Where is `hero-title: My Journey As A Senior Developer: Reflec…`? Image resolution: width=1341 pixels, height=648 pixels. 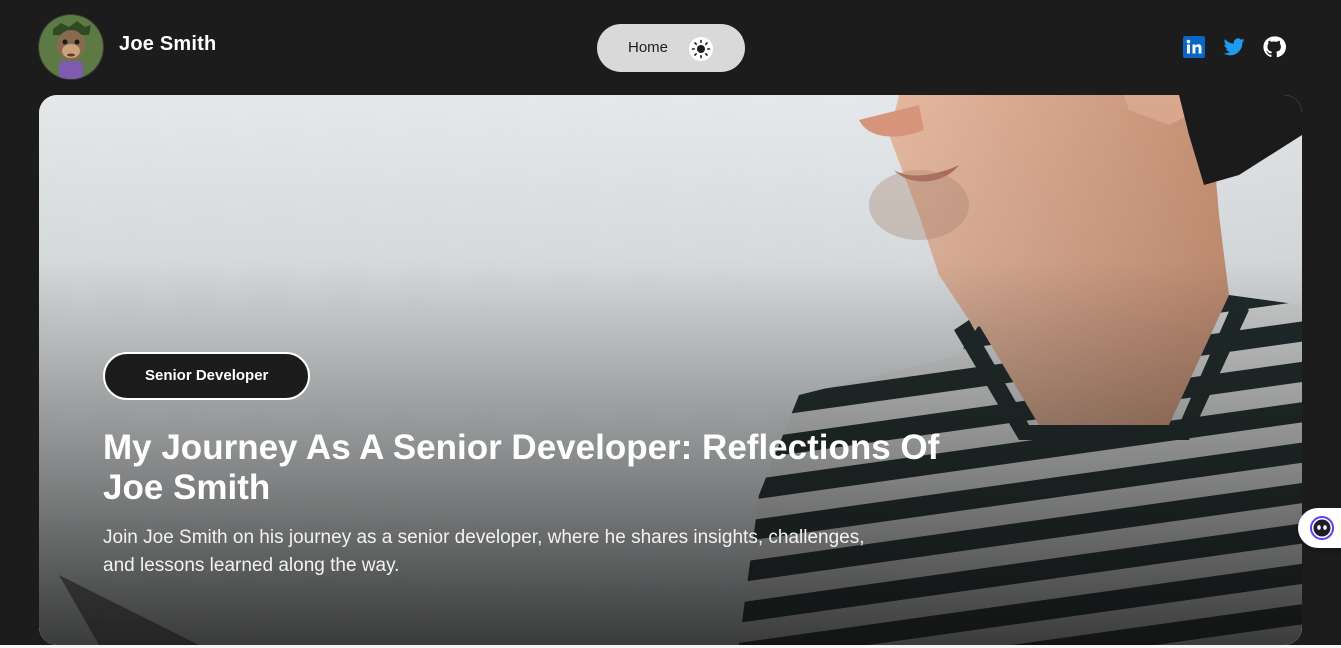 hero-title: My Journey As A Senior Developer: Reflec… is located at coordinates (533, 468).